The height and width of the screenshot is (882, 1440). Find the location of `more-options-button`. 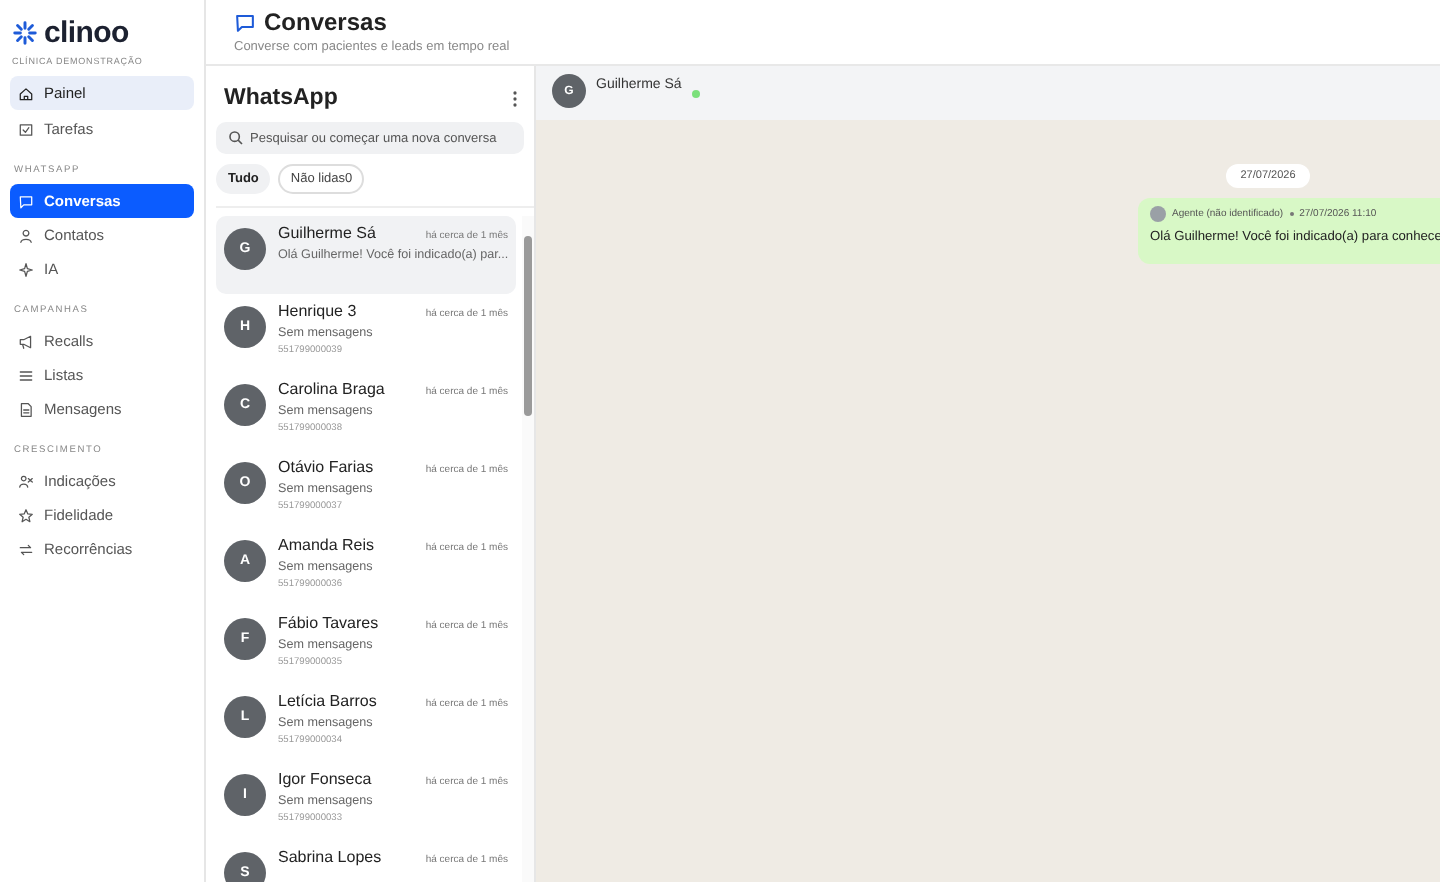

more-options-button is located at coordinates (515, 98).